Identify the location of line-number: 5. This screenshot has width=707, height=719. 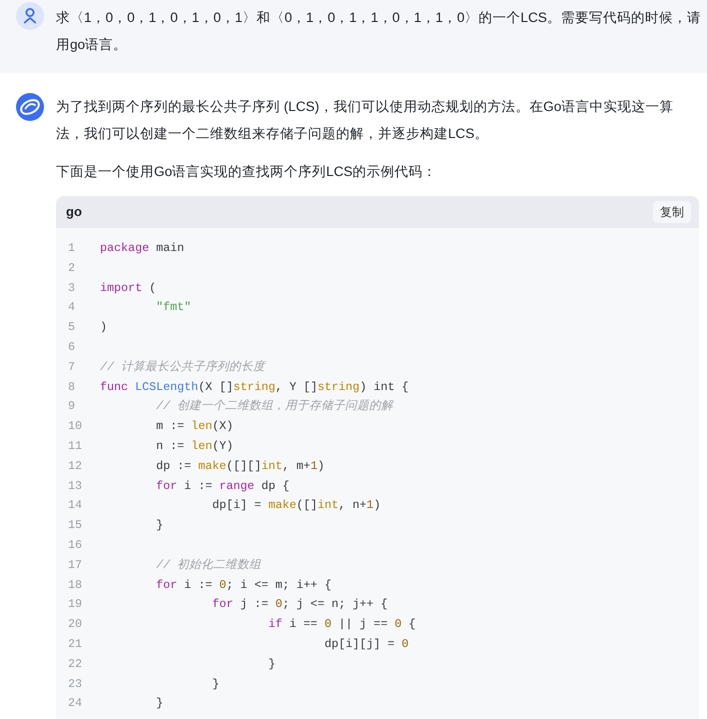
(72, 327).